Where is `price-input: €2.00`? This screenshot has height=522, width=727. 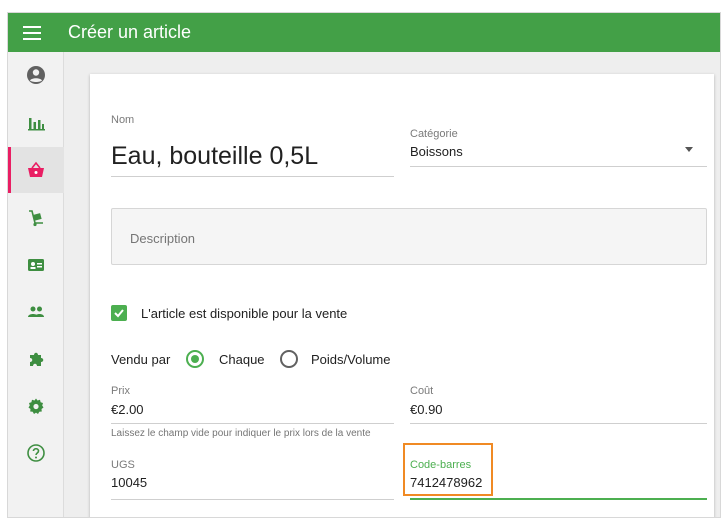
price-input: €2.00 is located at coordinates (127, 409).